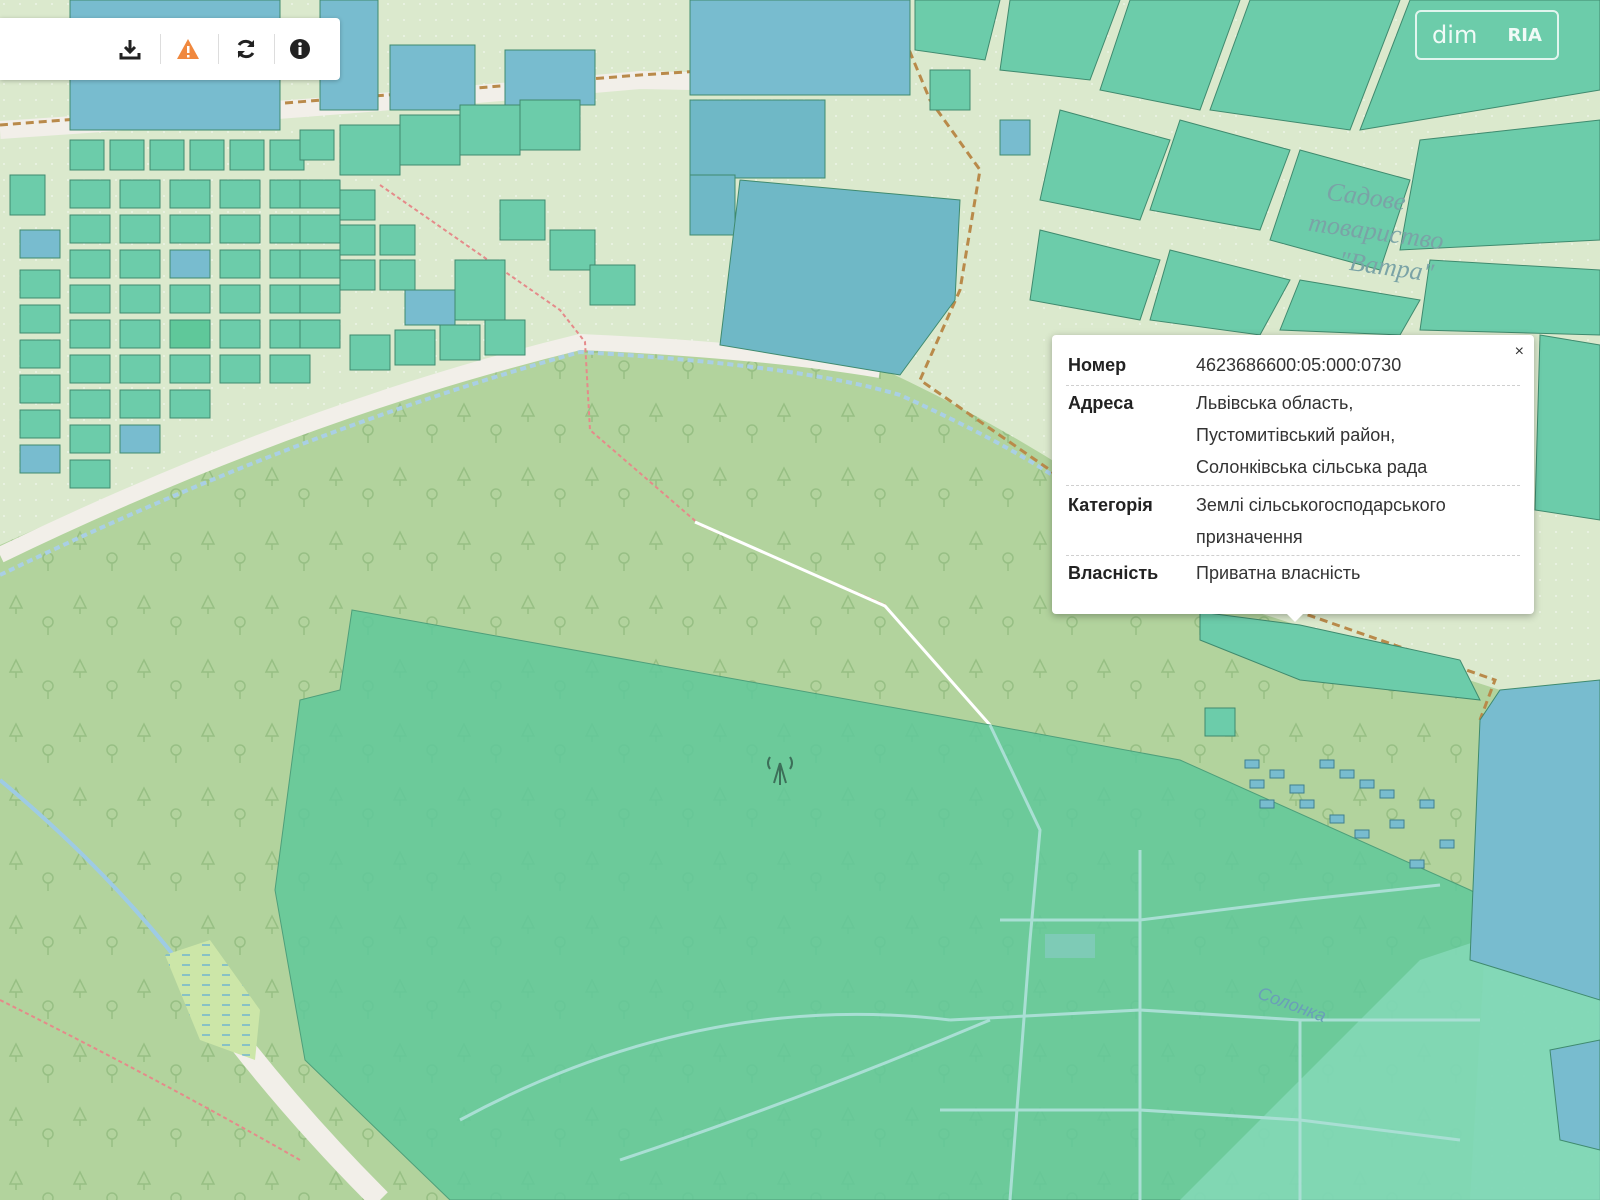 This screenshot has width=1600, height=1200. What do you see at coordinates (1278, 573) in the screenshot?
I see `parcel-ownership: Приватна власність` at bounding box center [1278, 573].